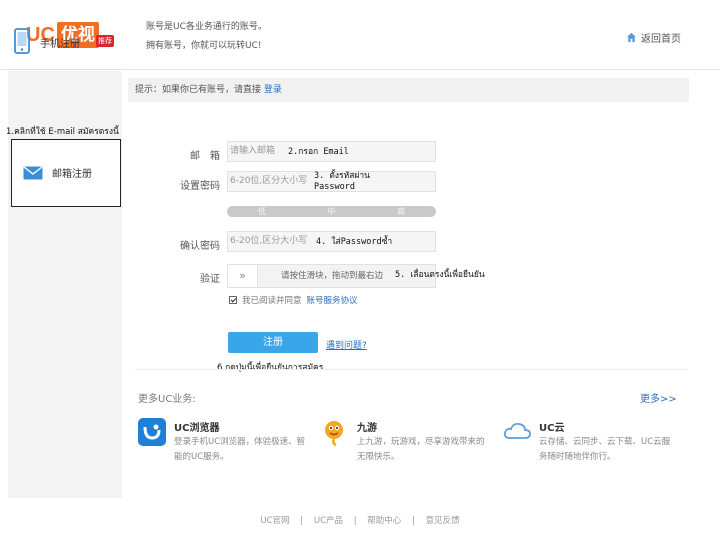  I want to click on footer-link-uc-site: UC官网, so click(274, 521).